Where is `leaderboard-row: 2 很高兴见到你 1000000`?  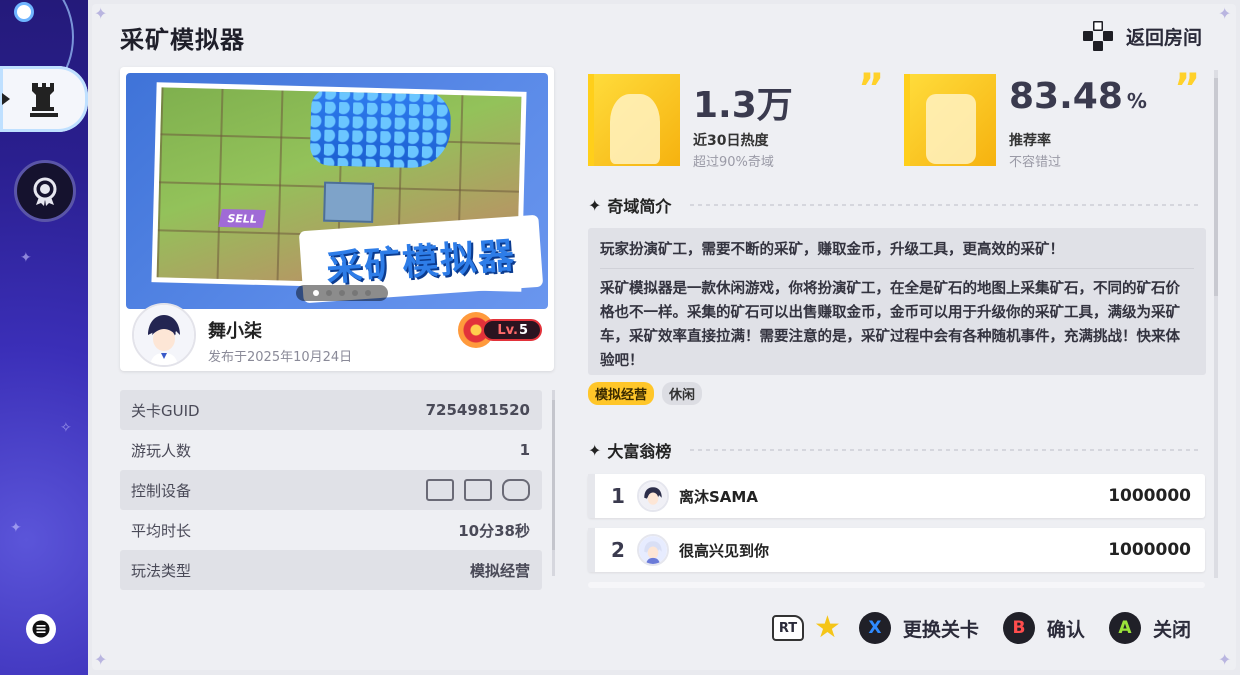
leaderboard-row: 2 很高兴见到你 1000000 is located at coordinates (896, 550).